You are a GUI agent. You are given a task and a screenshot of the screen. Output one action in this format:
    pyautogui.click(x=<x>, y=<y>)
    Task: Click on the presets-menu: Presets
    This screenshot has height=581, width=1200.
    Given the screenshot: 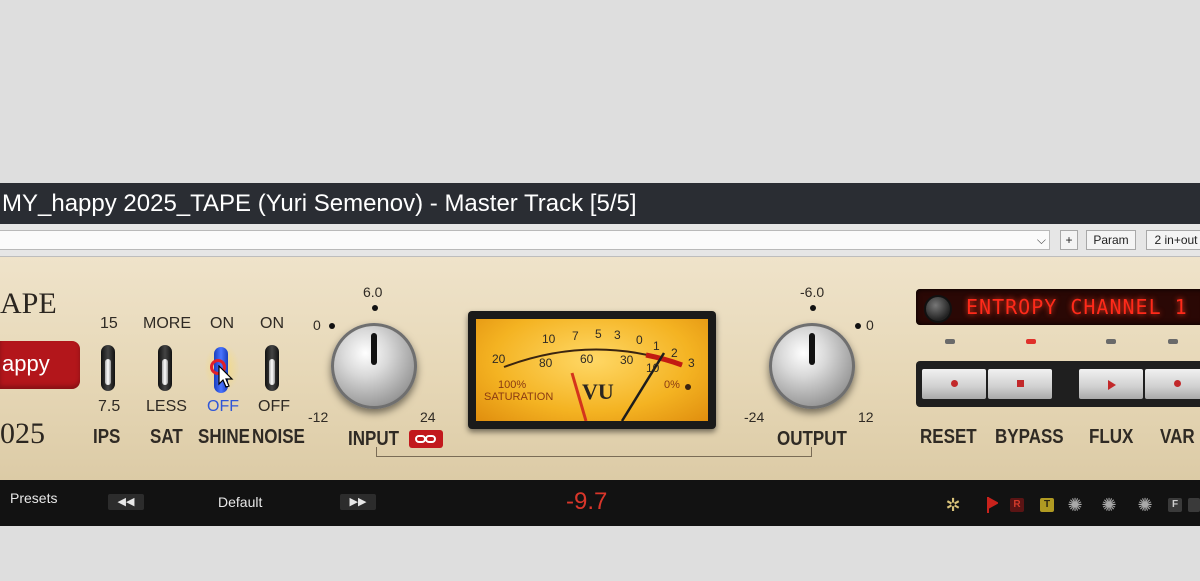 What is the action you would take?
    pyautogui.click(x=33, y=498)
    